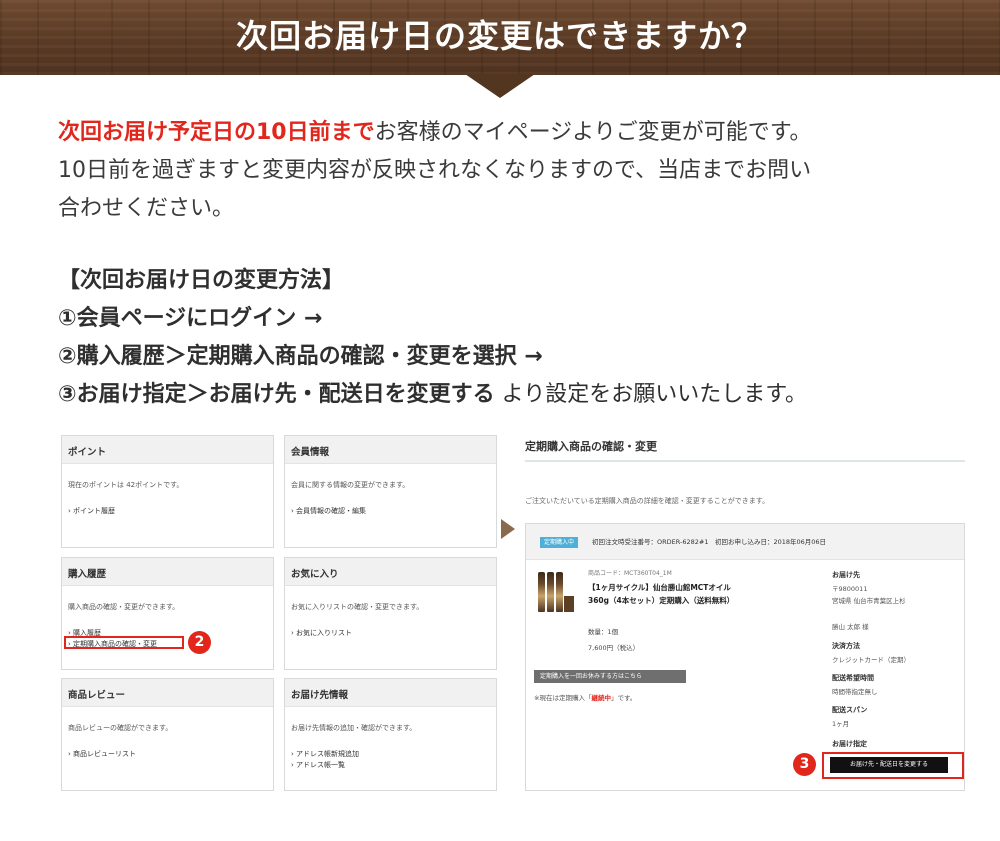  What do you see at coordinates (871, 660) in the screenshot?
I see `payment-value: クレジットカード（定期）` at bounding box center [871, 660].